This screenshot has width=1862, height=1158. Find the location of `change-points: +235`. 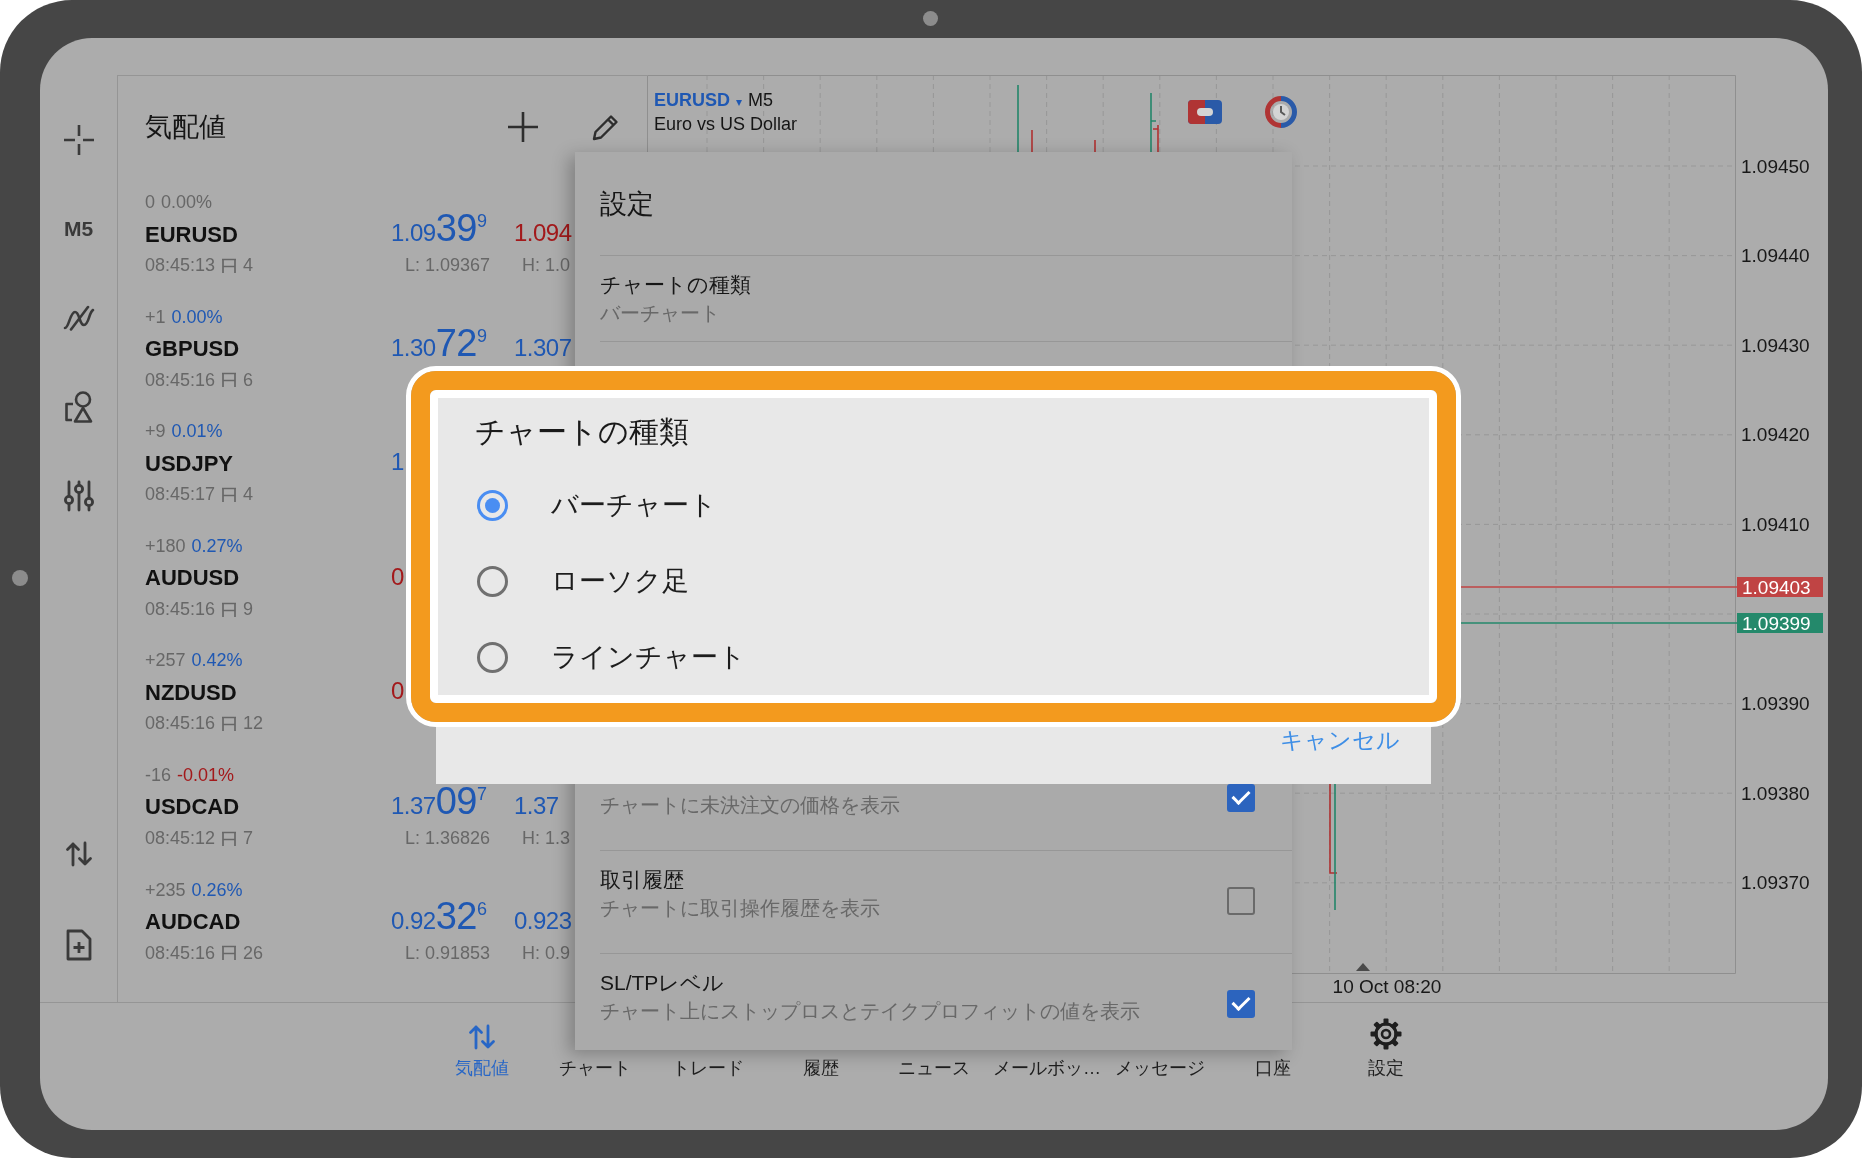

change-points: +235 is located at coordinates (165, 890).